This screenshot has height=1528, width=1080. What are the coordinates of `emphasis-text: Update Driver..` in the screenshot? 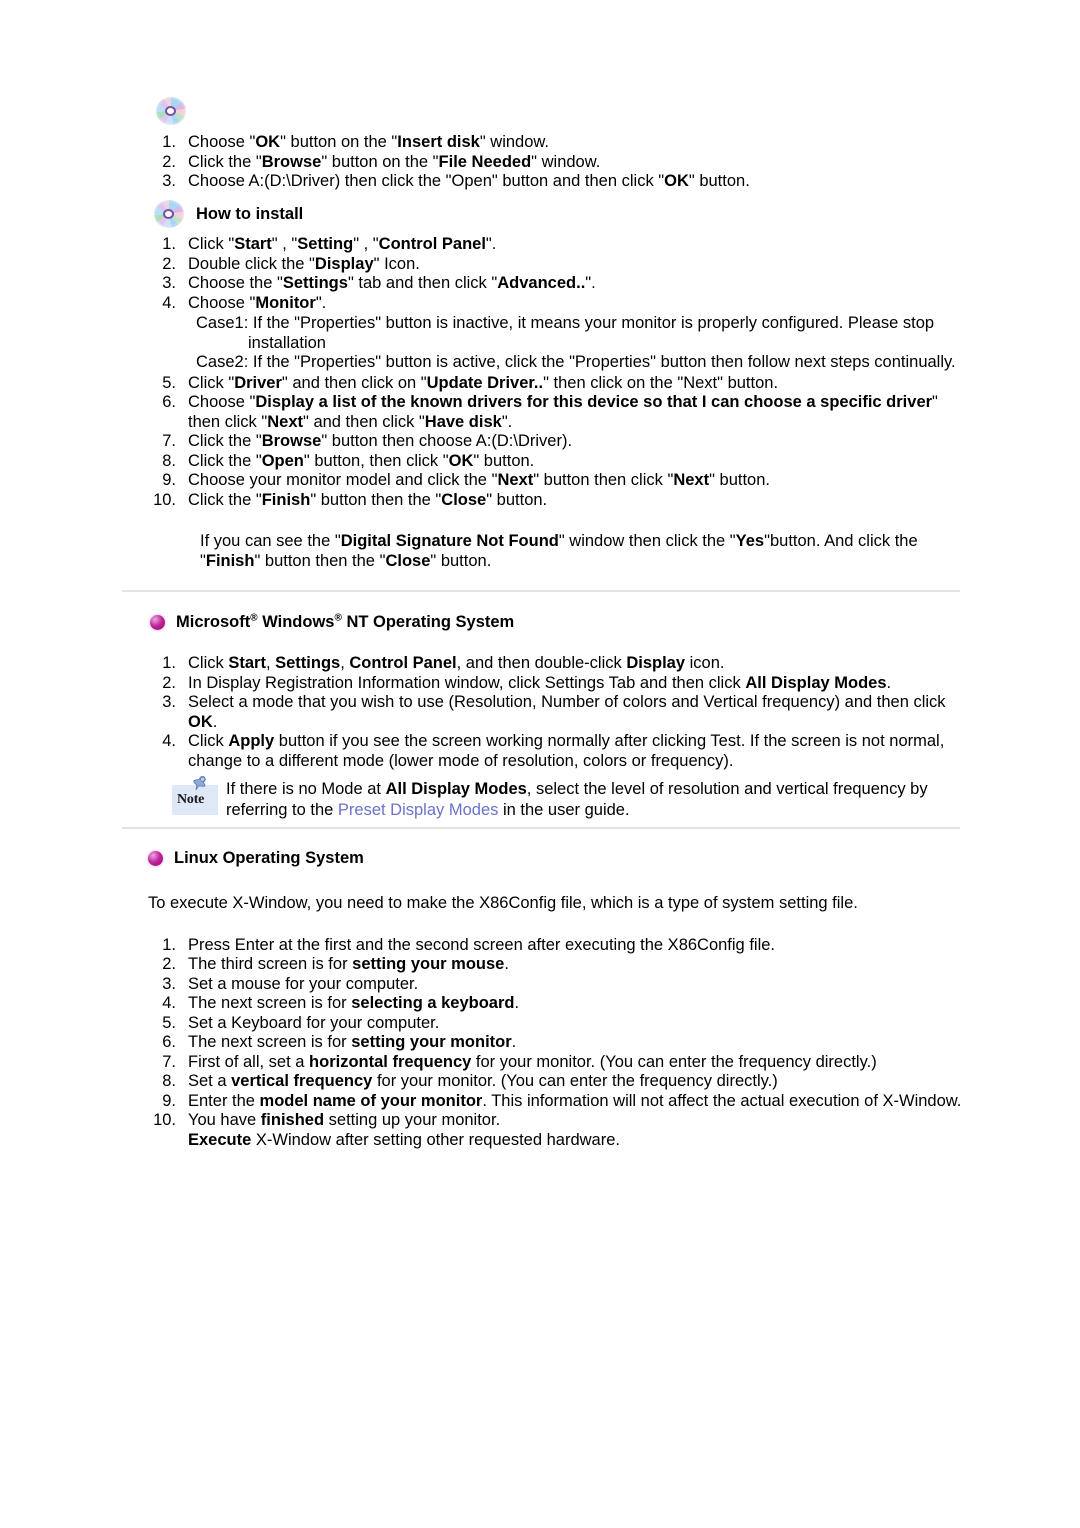 It's located at (485, 382).